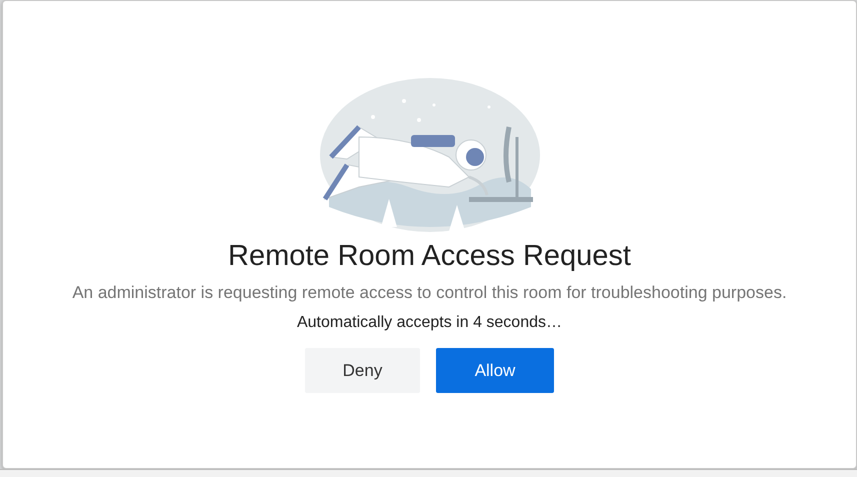 This screenshot has width=857, height=477. What do you see at coordinates (362, 370) in the screenshot?
I see `deny-button: Deny` at bounding box center [362, 370].